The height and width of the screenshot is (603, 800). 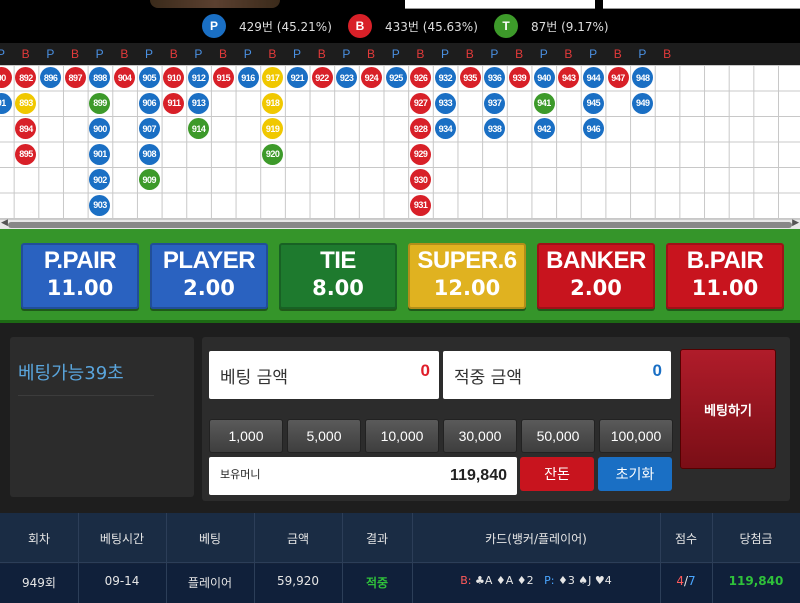 I want to click on road-ball: 933, so click(x=445, y=103).